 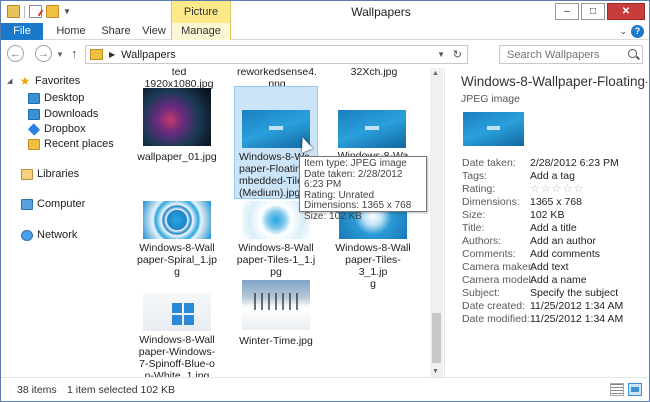 I want to click on prop-value-date-taken: 2/28/2012 6:23 PM, so click(x=574, y=163).